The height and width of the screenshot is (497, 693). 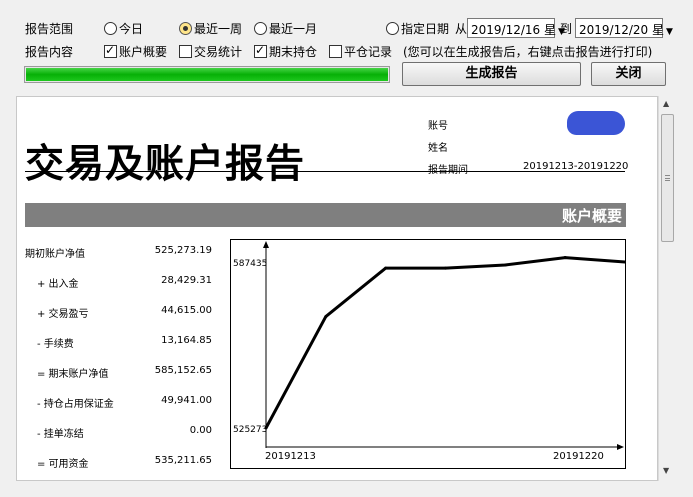 What do you see at coordinates (55, 254) in the screenshot?
I see `stat-label: 期初账户净值` at bounding box center [55, 254].